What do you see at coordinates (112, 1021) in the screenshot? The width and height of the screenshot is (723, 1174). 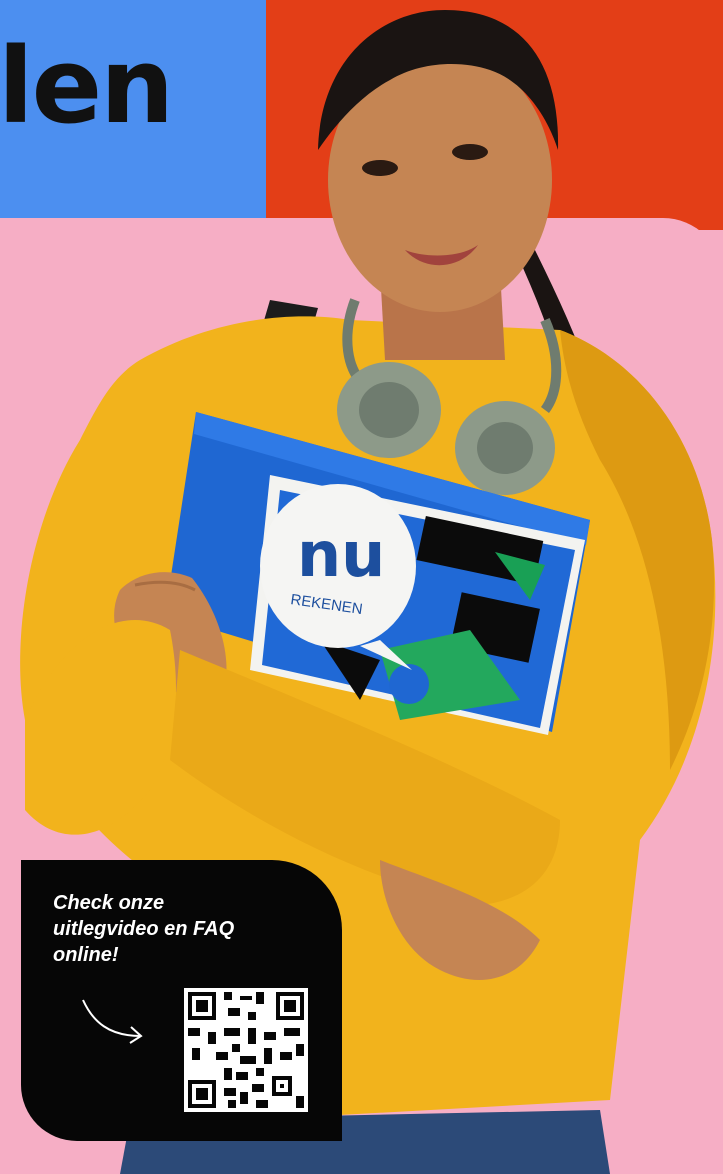 I see `curved-arrow-icon` at bounding box center [112, 1021].